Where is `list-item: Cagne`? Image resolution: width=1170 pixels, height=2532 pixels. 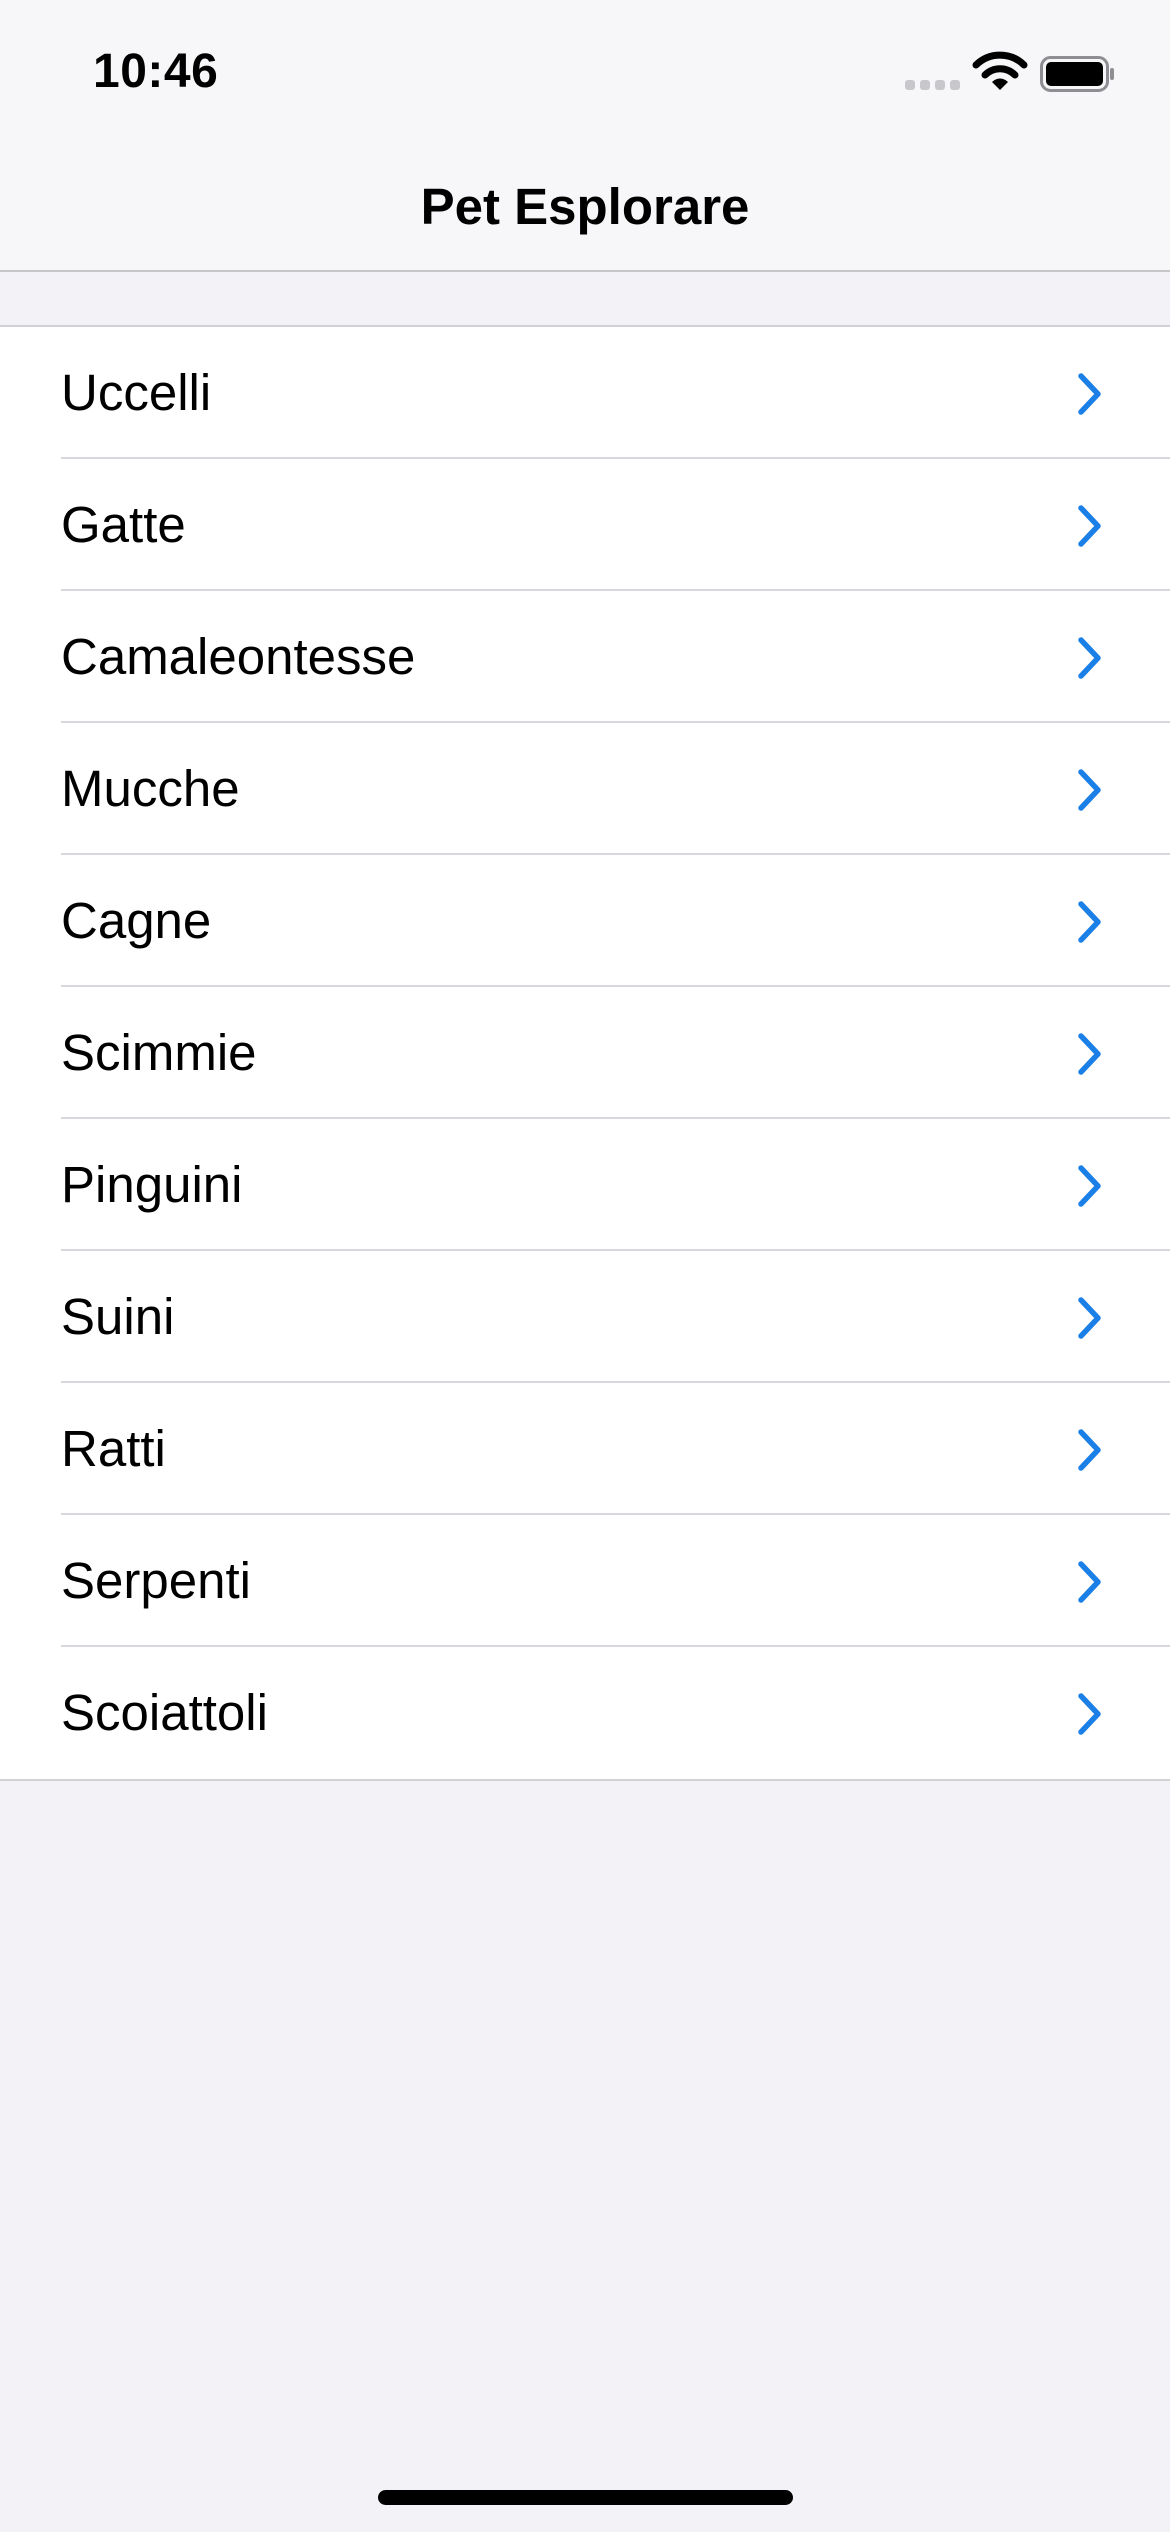
list-item: Cagne is located at coordinates (585, 921).